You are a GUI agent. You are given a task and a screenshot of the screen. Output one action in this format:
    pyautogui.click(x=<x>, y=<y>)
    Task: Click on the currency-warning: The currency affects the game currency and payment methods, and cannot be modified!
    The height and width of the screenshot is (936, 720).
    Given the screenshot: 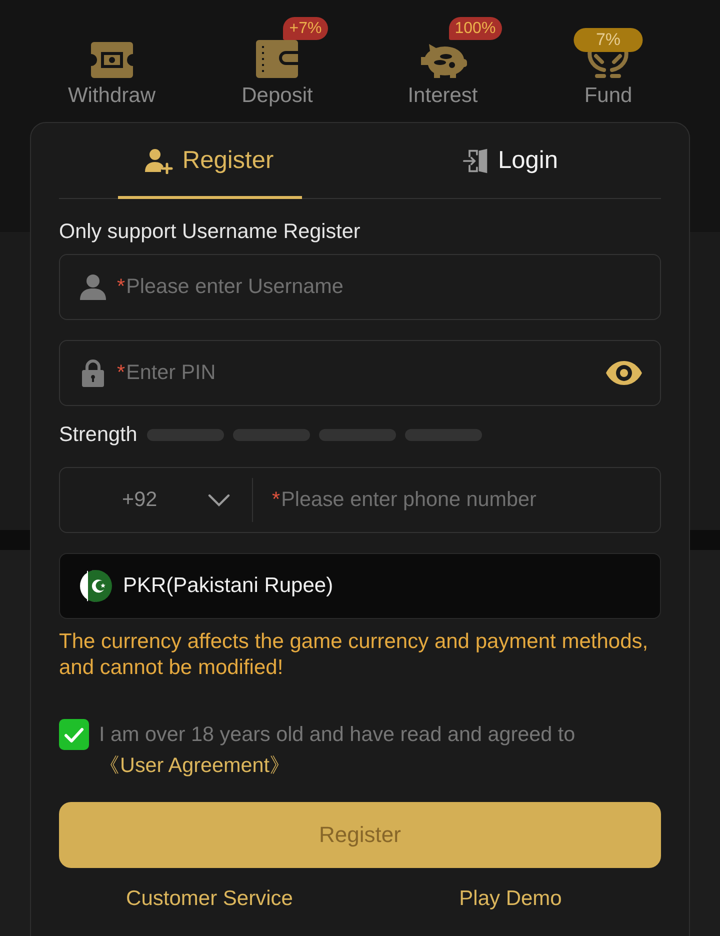 What is the action you would take?
    pyautogui.click(x=354, y=655)
    